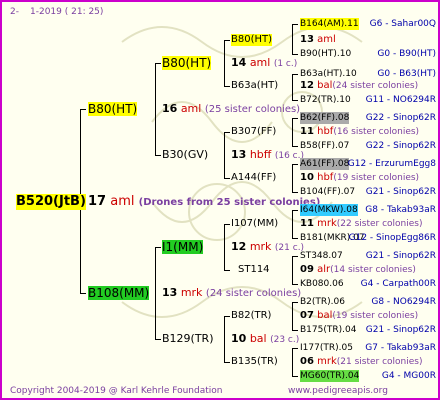 This screenshot has height=400, width=440. What do you see at coordinates (400, 118) in the screenshot?
I see `gen4-code-5: G22 - Sinop62R` at bounding box center [400, 118].